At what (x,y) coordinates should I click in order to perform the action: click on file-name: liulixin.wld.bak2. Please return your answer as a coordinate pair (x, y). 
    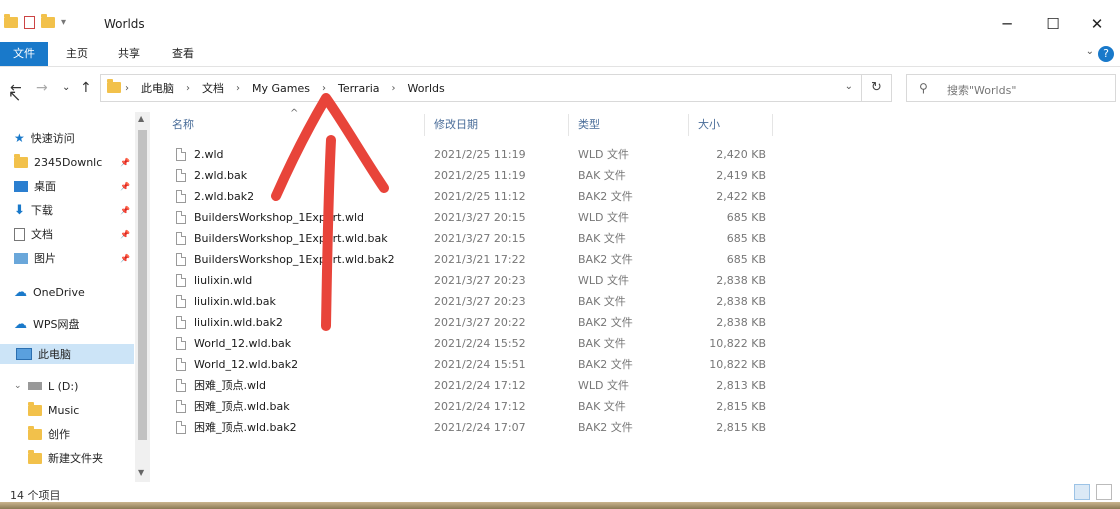
    Looking at the image, I should click on (238, 322).